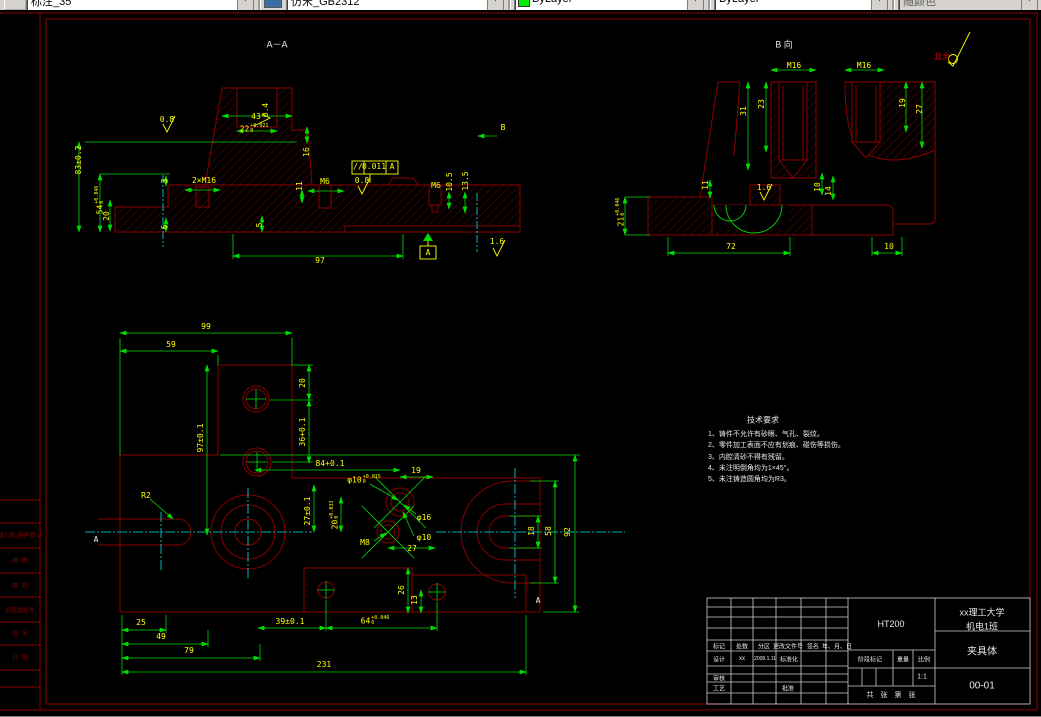  What do you see at coordinates (374, 166) in the screenshot?
I see `dim-label: 0.011` at bounding box center [374, 166].